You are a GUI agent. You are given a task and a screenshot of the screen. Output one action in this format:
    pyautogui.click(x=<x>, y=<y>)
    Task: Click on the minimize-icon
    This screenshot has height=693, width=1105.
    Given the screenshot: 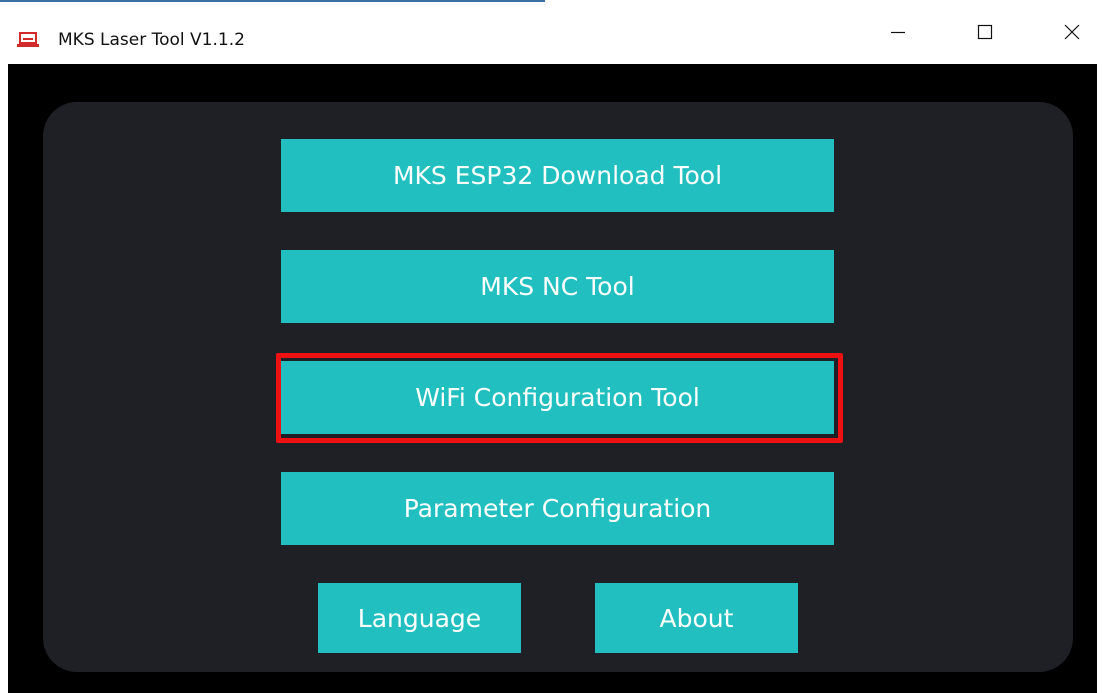 What is the action you would take?
    pyautogui.click(x=898, y=34)
    